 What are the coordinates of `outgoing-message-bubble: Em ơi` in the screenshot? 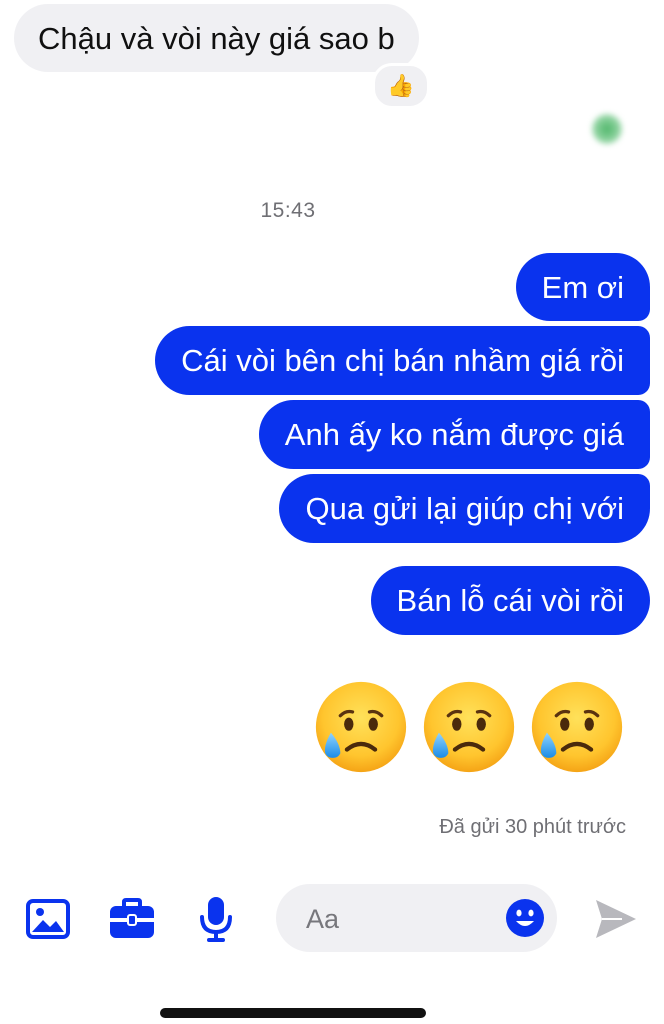 It's located at (582, 287).